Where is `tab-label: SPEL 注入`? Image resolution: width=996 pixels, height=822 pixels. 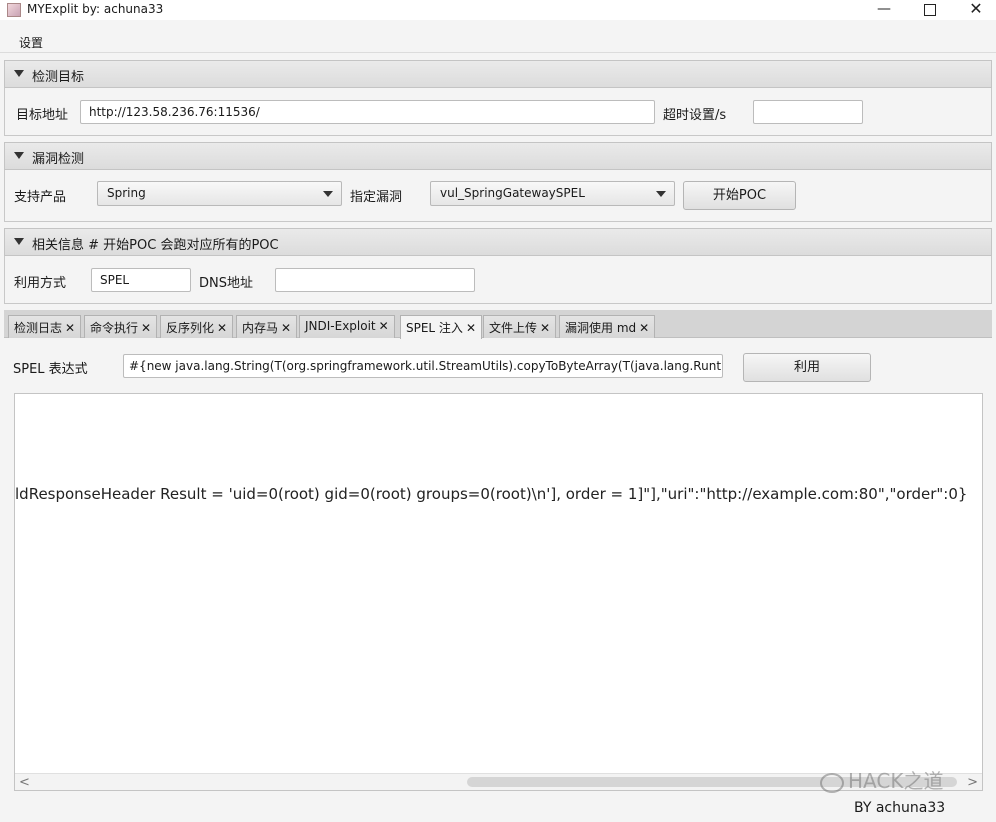
tab-label: SPEL 注入 is located at coordinates (434, 328).